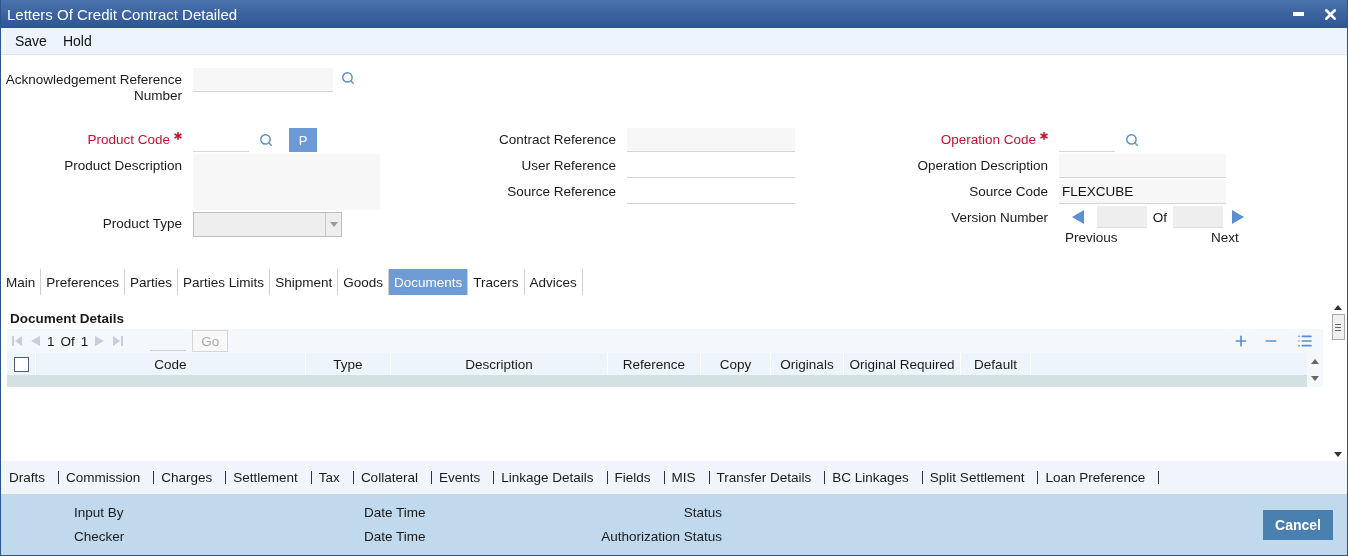 This screenshot has height=556, width=1348. What do you see at coordinates (83, 282) in the screenshot?
I see `tab: Preferences` at bounding box center [83, 282].